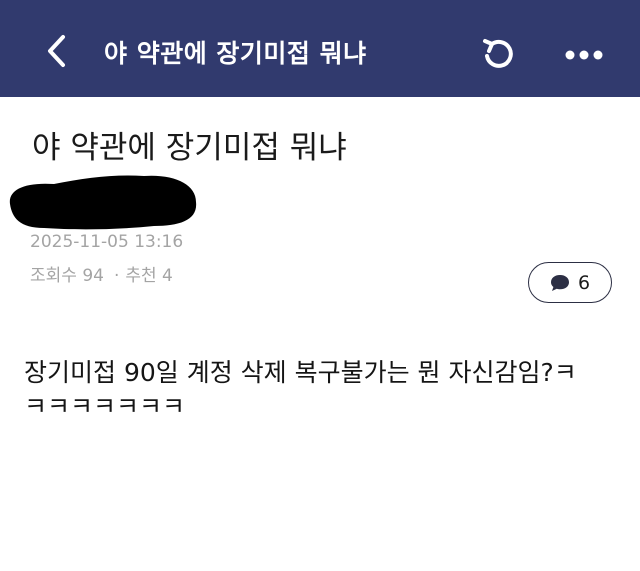  I want to click on refresh-button, so click(498, 54).